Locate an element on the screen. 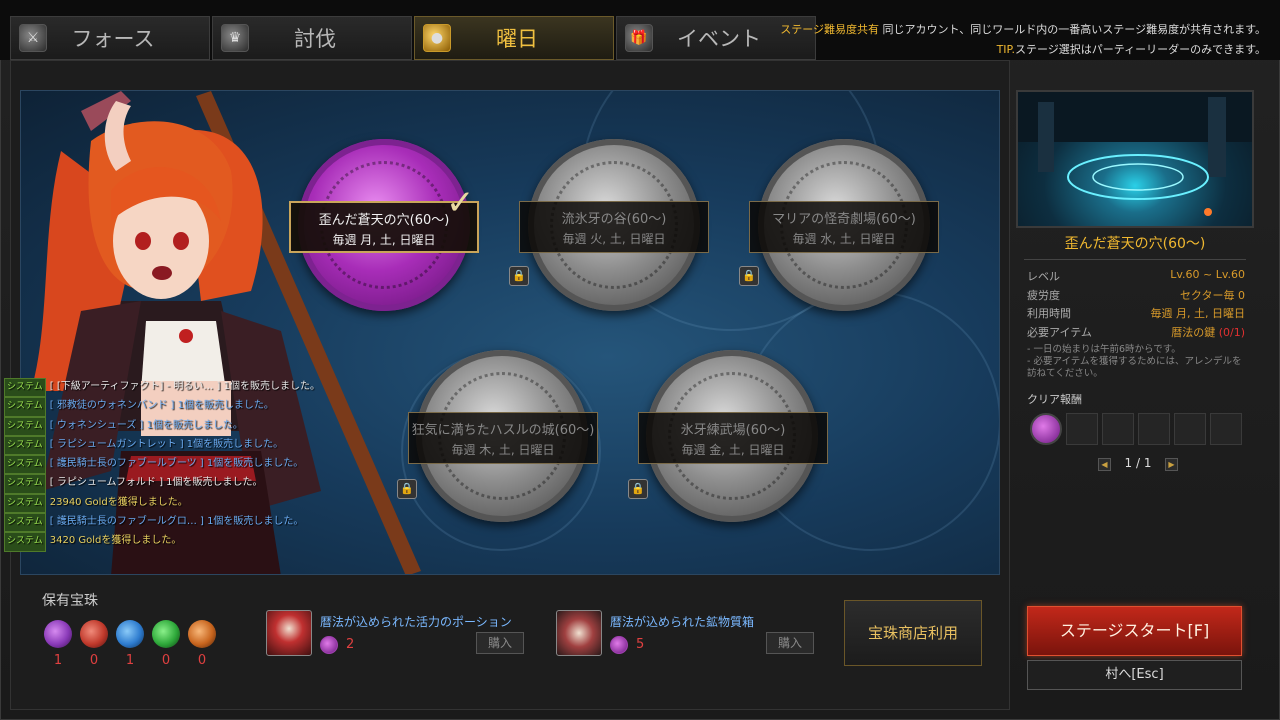 This screenshot has height=720, width=1280. notice-text: 同じアカウント、同じワールド内の一番高いステージ難易度が共有されます。 is located at coordinates (1074, 29).